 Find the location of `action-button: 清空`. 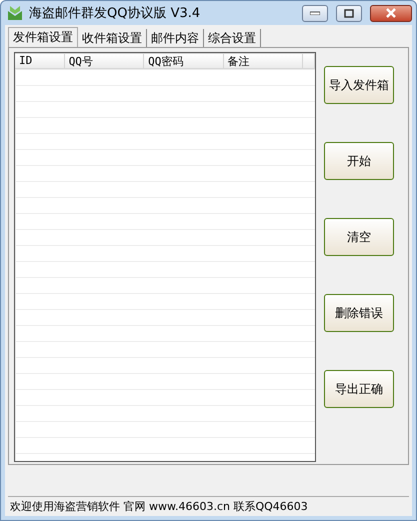

action-button: 清空 is located at coordinates (359, 237).